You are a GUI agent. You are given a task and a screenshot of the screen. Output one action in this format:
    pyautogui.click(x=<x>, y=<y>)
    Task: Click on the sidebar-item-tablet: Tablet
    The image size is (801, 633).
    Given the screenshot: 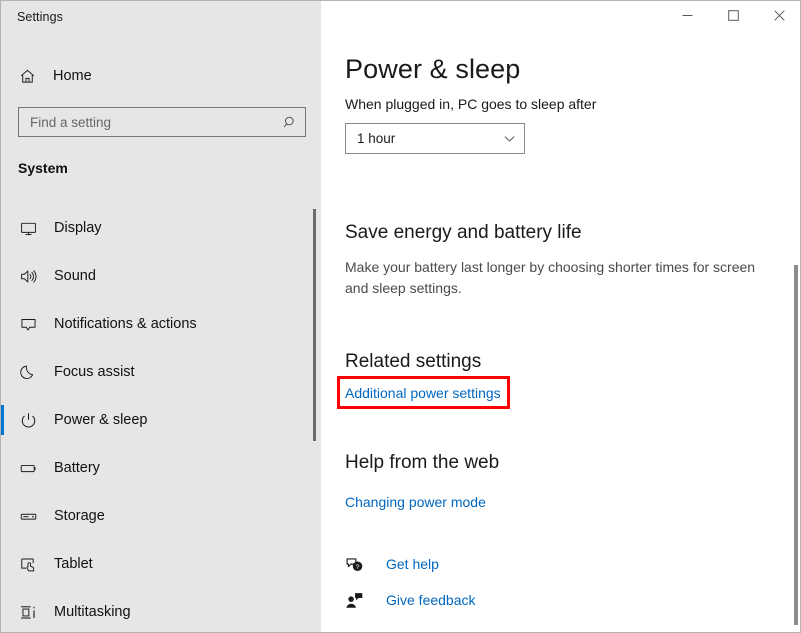 What is the action you would take?
    pyautogui.click(x=161, y=564)
    